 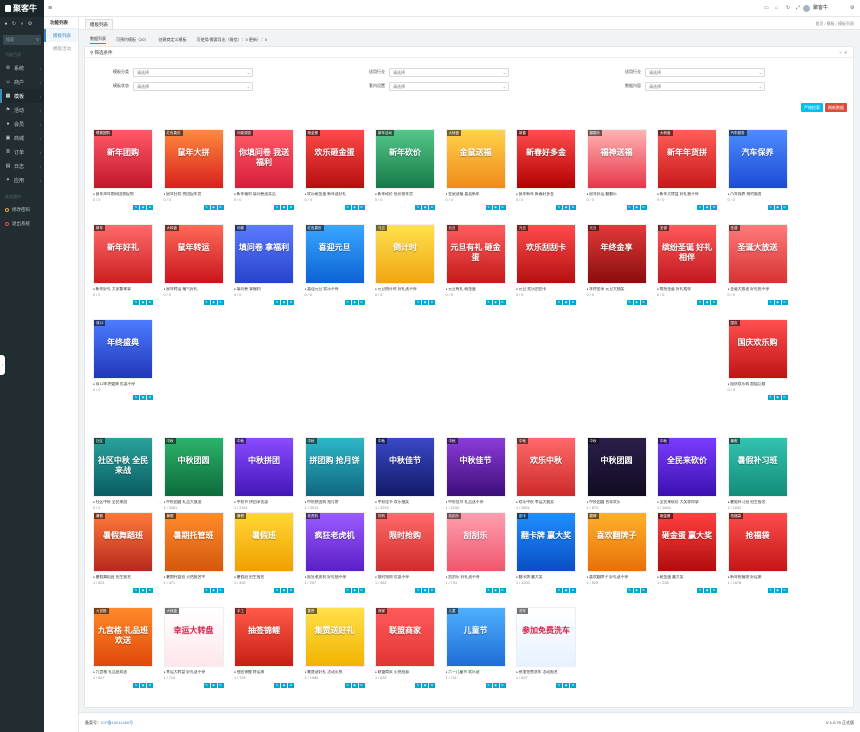 I want to click on template-card: 中秋中秋拼团中秋节 拼团享优惠1 / 2341✎◉⧉, so click(x=264, y=478).